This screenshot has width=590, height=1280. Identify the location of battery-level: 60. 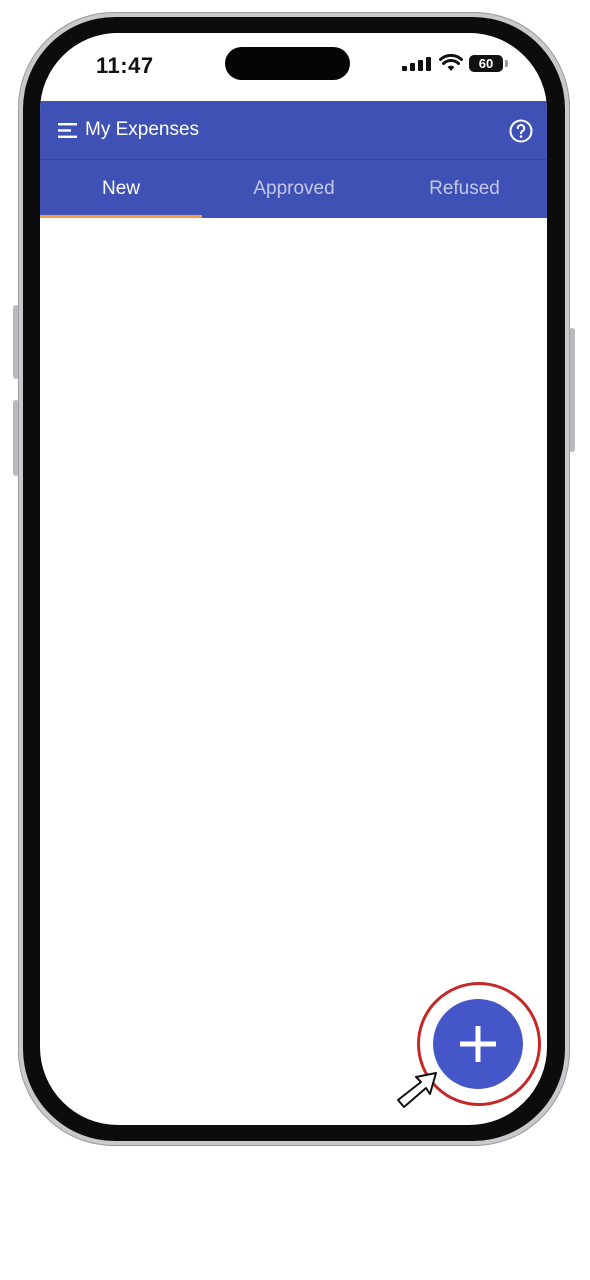
(486, 63).